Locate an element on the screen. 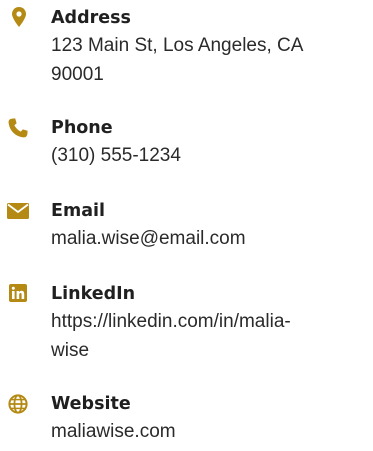 This screenshot has width=373, height=451. globe-icon is located at coordinates (18, 404).